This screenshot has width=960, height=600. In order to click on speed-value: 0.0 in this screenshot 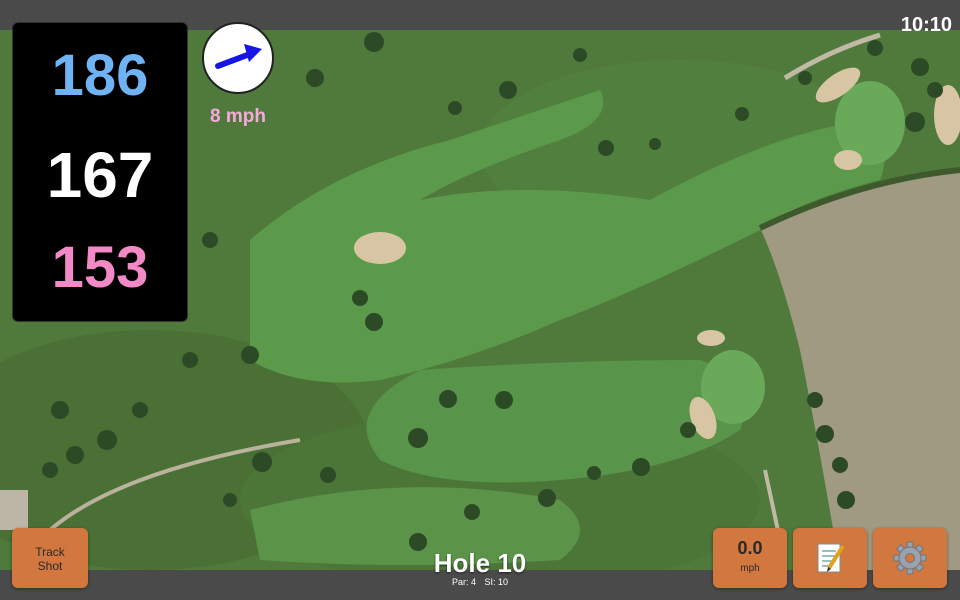, I will do `click(750, 548)`.